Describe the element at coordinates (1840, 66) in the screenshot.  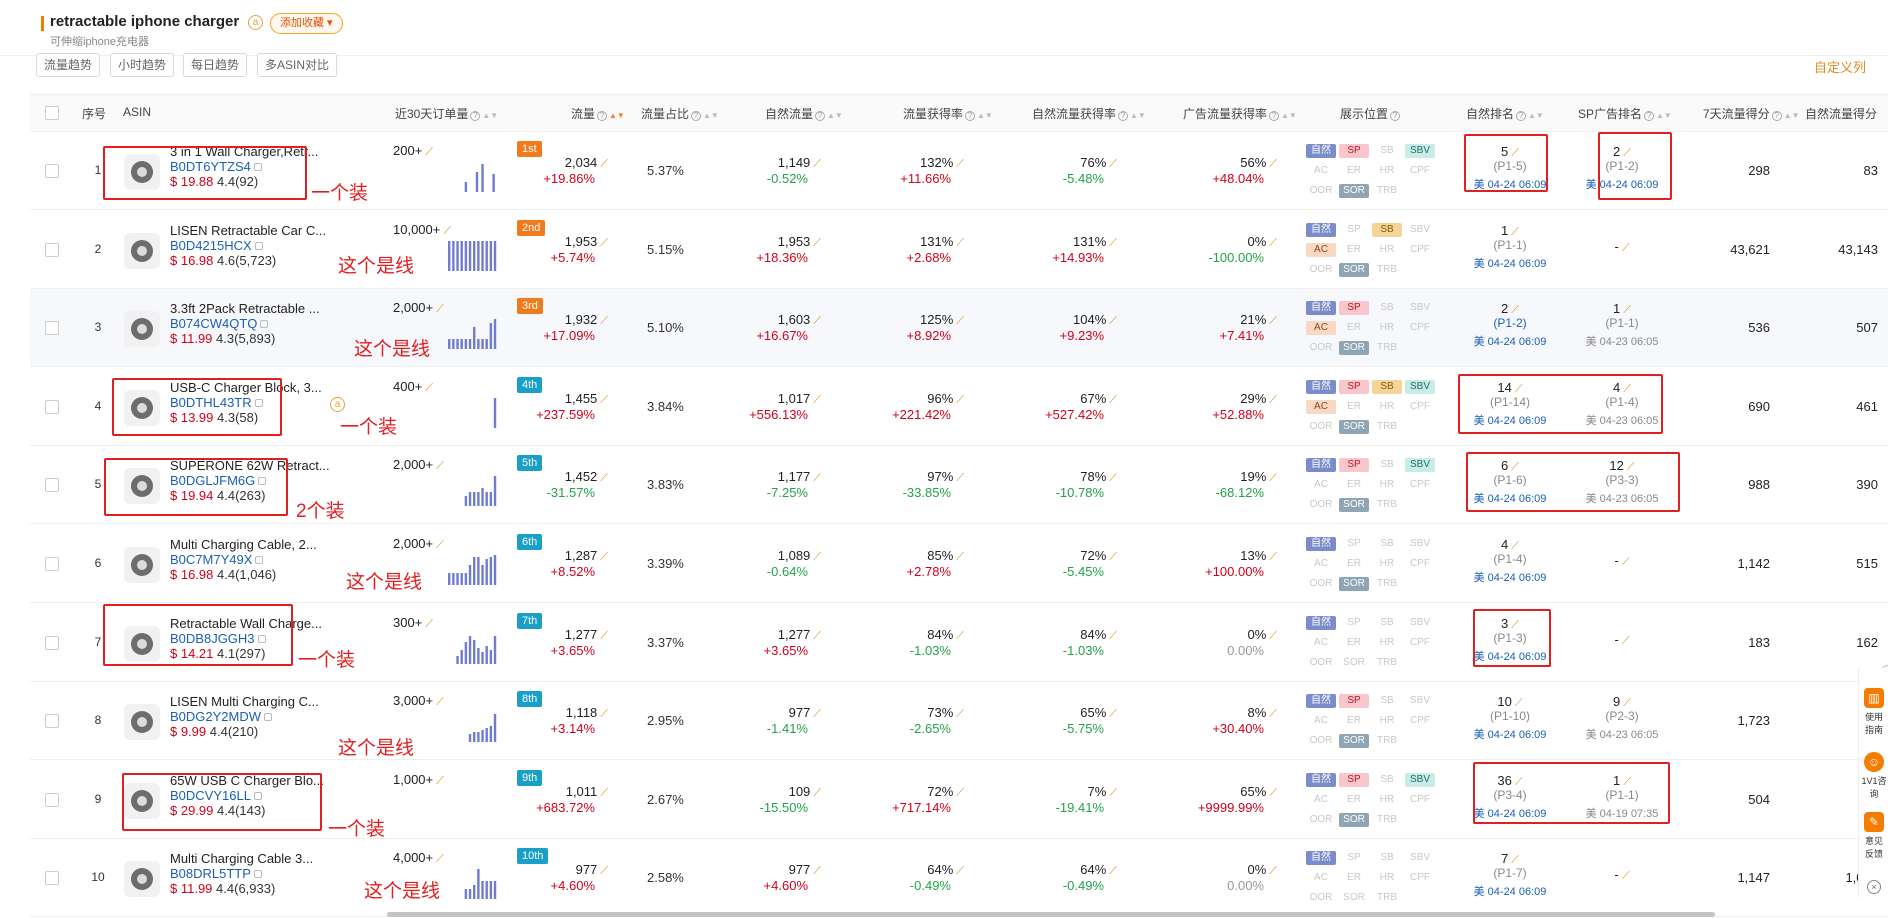
I see `customize-columns-link: 自定义列` at that location.